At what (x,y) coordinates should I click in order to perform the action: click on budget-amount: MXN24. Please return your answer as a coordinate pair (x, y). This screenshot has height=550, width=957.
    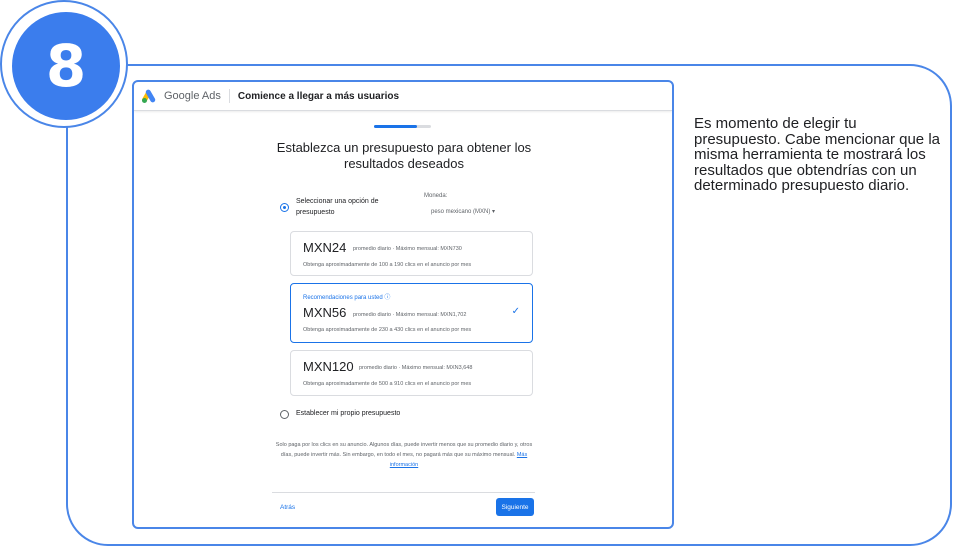
    Looking at the image, I should click on (325, 247).